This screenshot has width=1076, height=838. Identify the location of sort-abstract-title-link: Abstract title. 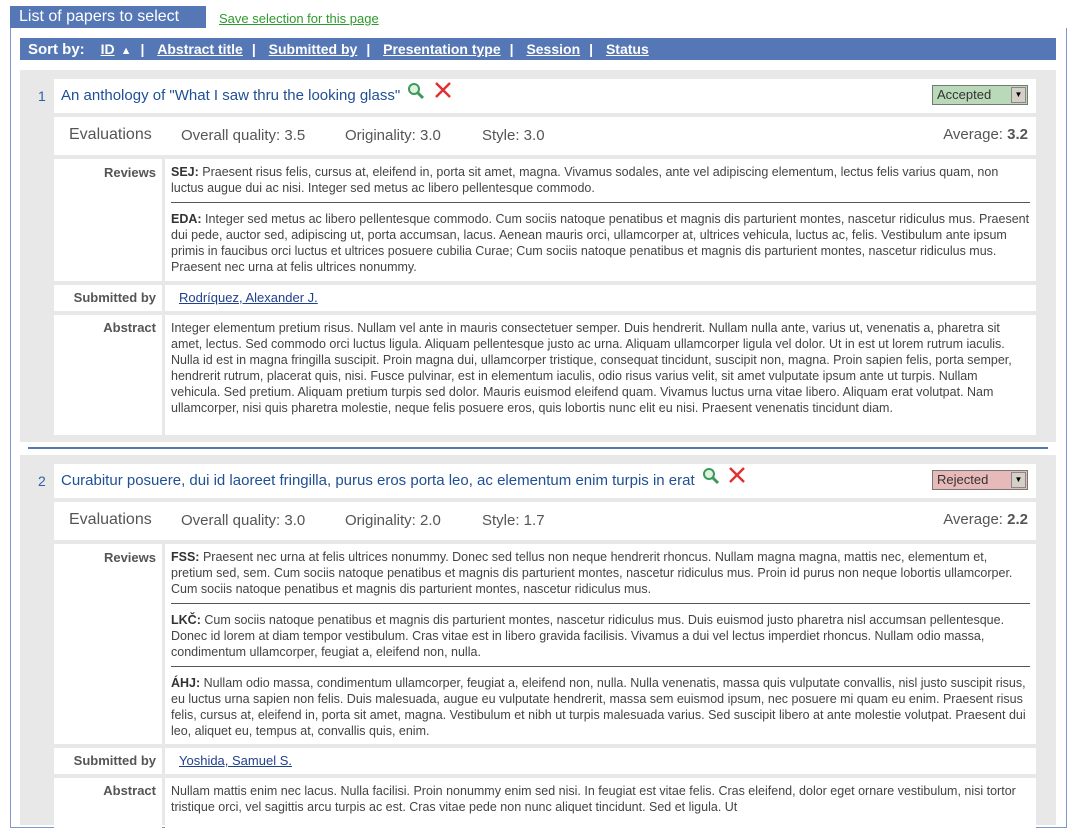
(200, 49).